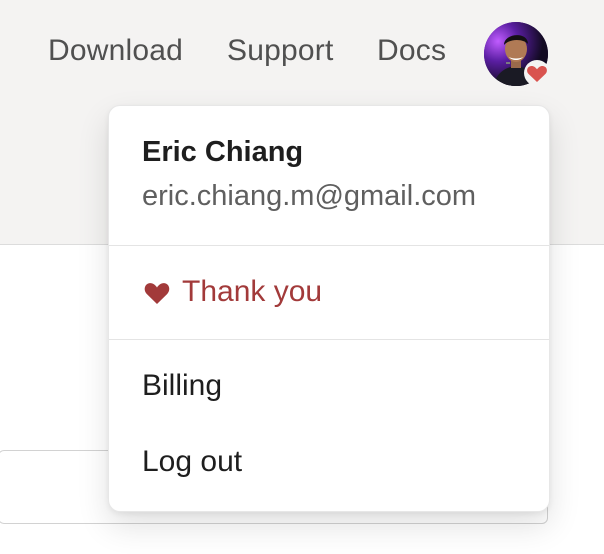  I want to click on billing-menu-item: Billing, so click(182, 386).